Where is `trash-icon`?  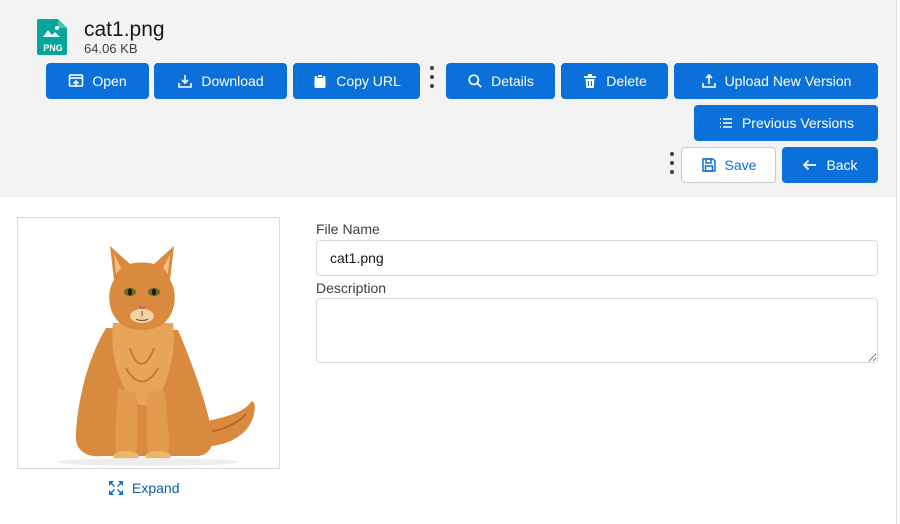 trash-icon is located at coordinates (590, 81).